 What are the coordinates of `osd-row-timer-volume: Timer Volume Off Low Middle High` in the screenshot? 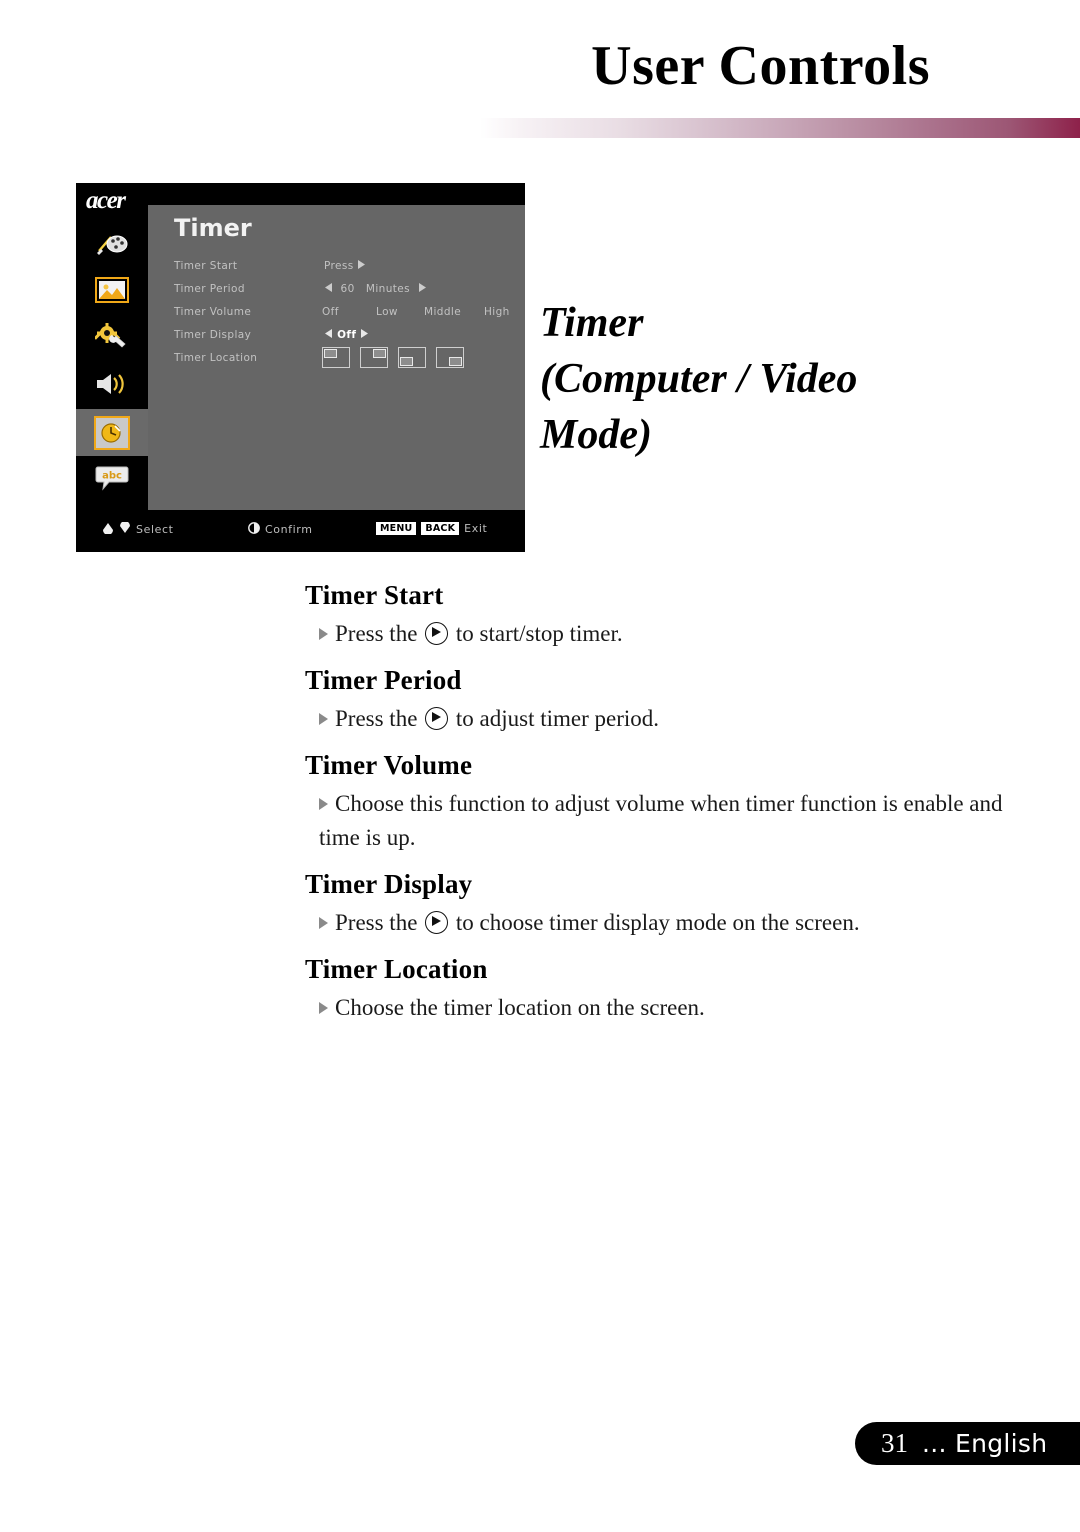 It's located at (346, 314).